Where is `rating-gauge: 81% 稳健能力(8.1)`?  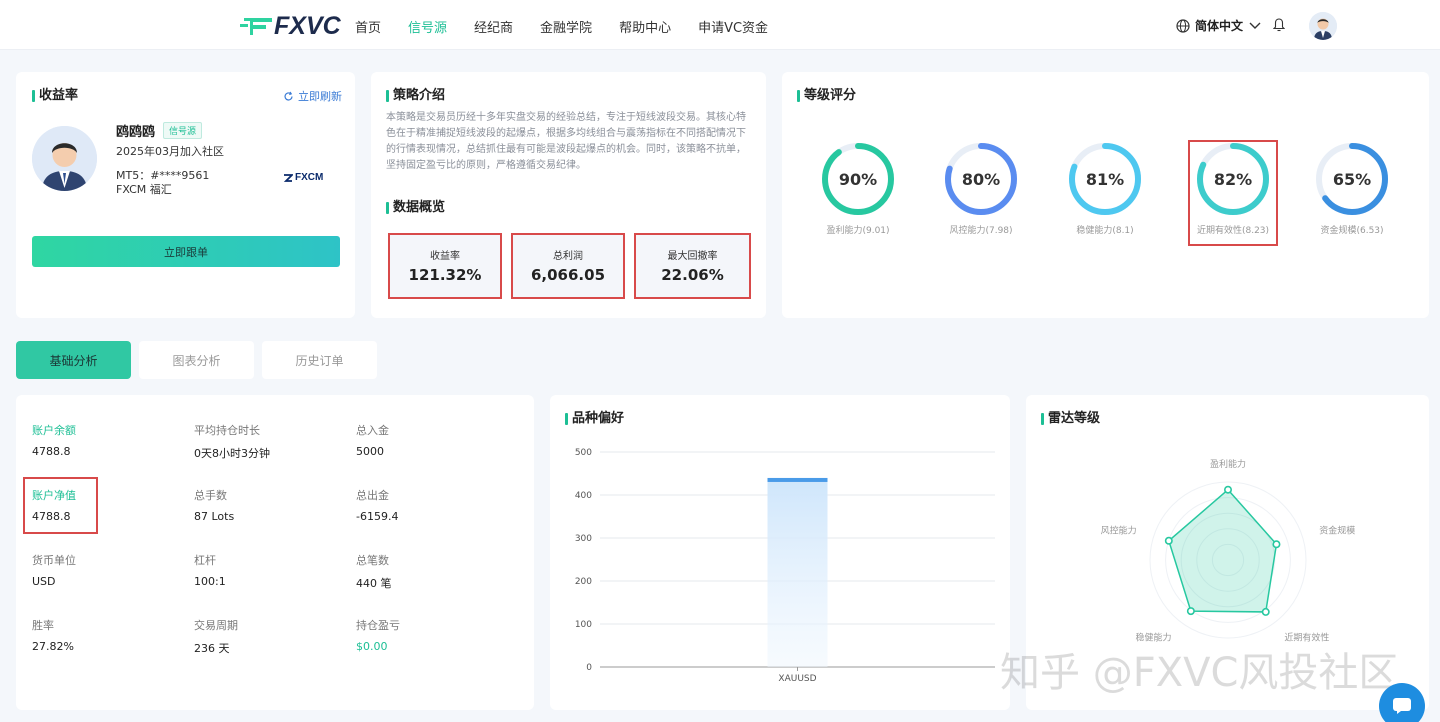
rating-gauge: 81% 稳健能力(8.1) is located at coordinates (1105, 188).